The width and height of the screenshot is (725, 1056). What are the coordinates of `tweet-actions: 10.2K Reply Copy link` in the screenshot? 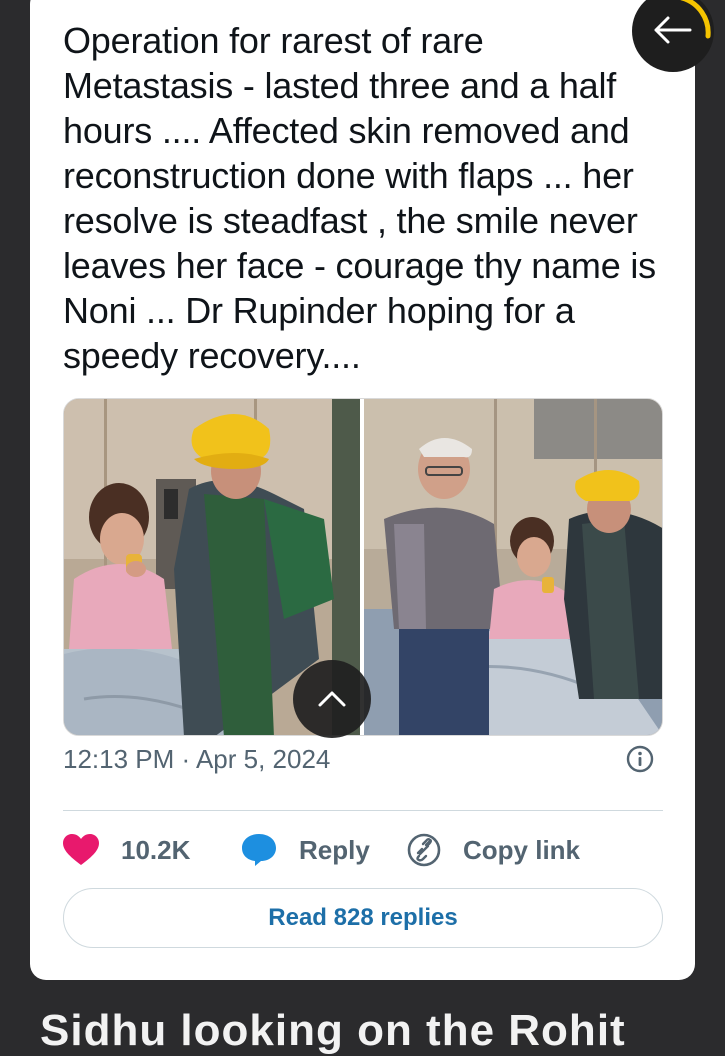 It's located at (363, 850).